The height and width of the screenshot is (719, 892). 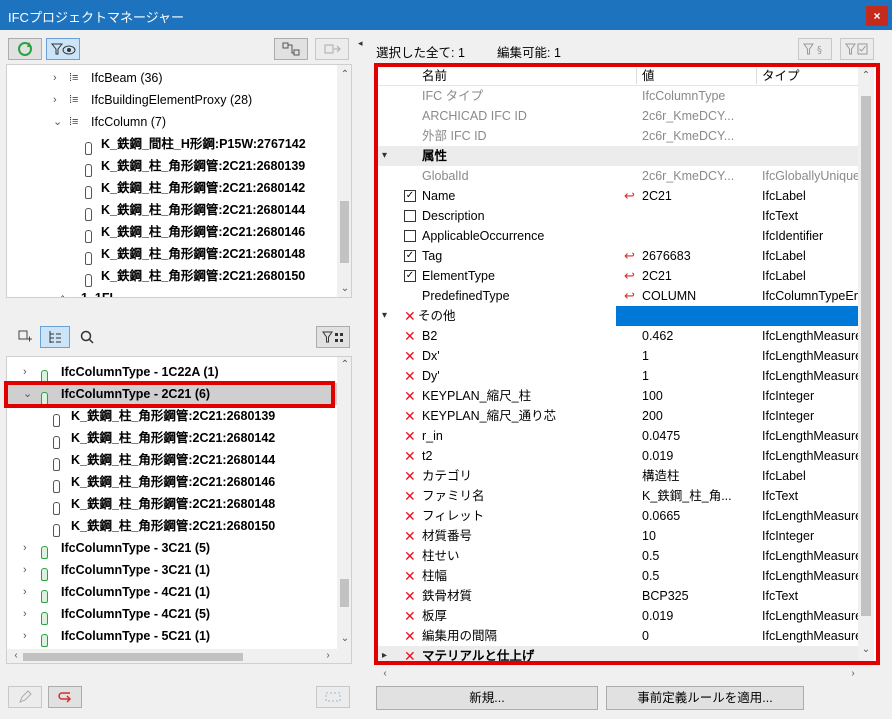 I want to click on tree-item-column-type: › IfcColumnType - 4C21 (5), so click(x=172, y=614).